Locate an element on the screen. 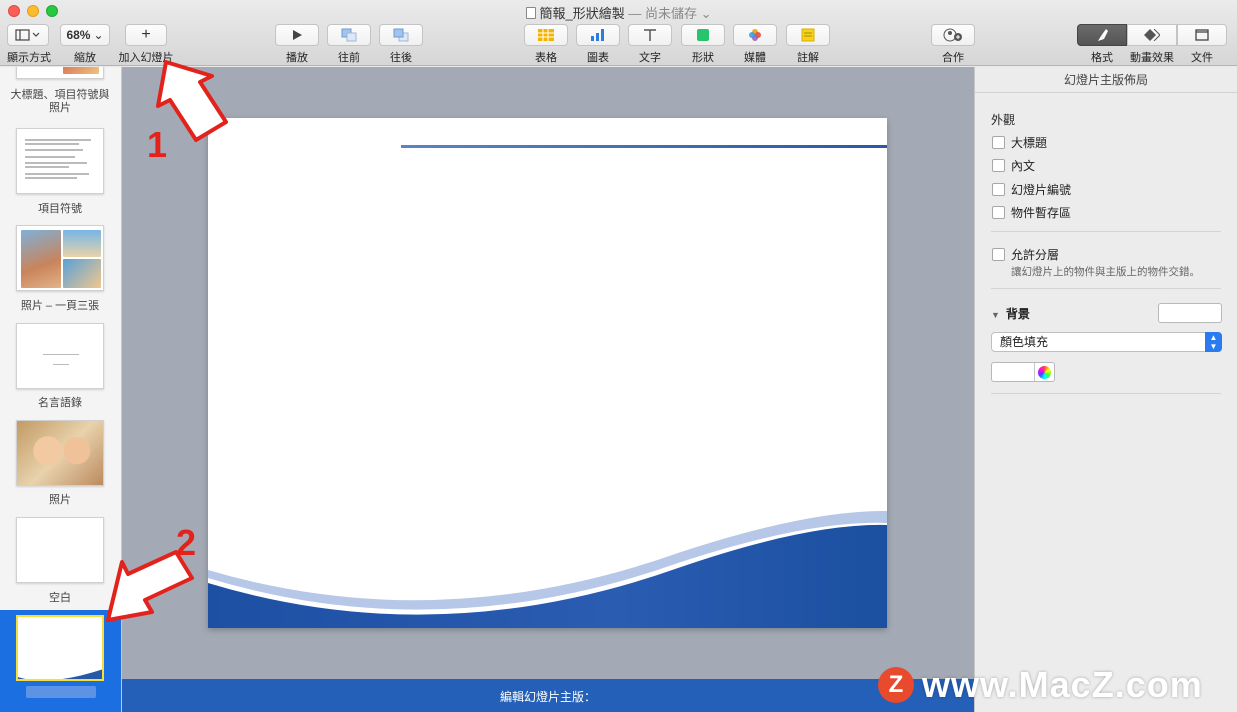  table-button is located at coordinates (546, 35).